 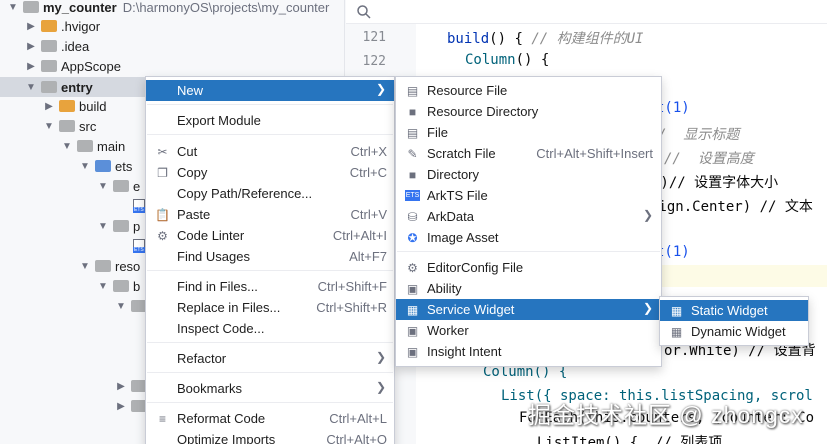 What do you see at coordinates (270, 256) in the screenshot?
I see `menu-item-find-usages: Find Usages Alt+F7` at bounding box center [270, 256].